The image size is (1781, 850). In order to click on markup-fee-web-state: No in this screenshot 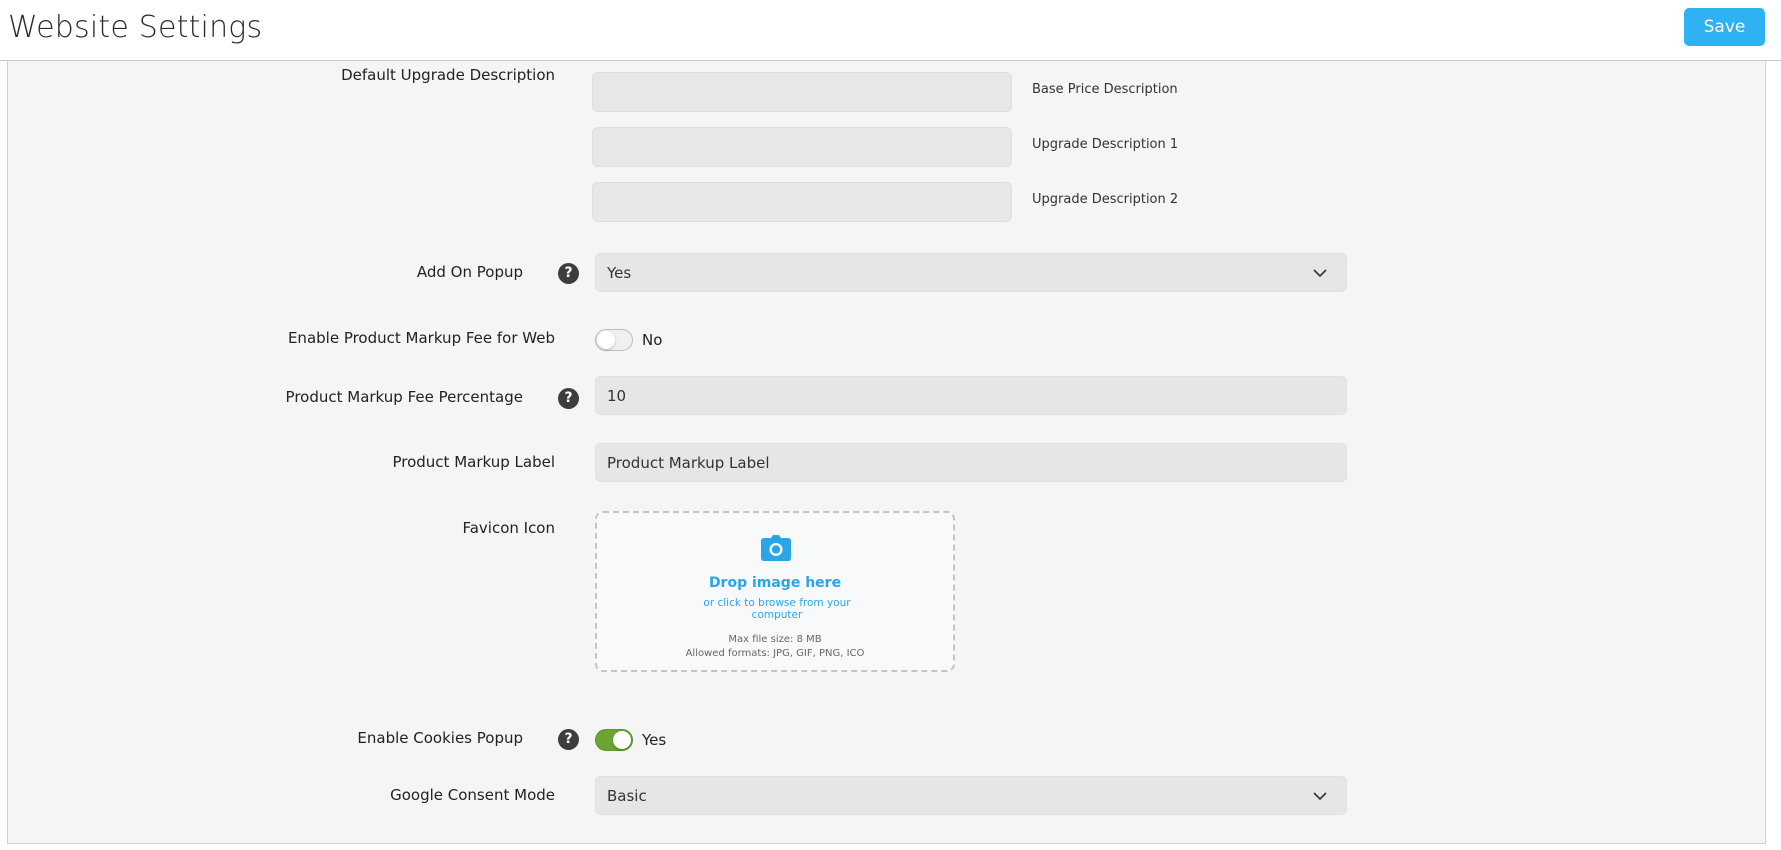, I will do `click(652, 340)`.